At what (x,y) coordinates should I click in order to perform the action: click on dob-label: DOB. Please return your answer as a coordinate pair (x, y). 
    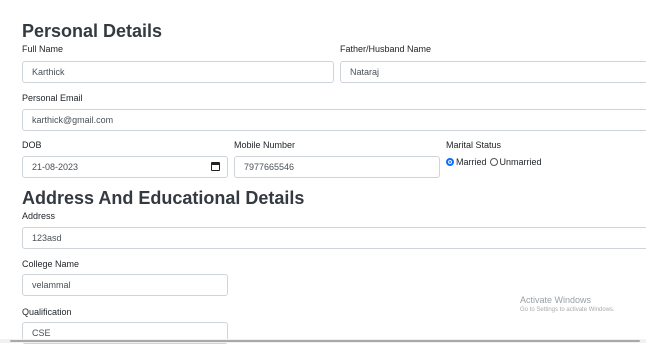
    Looking at the image, I should click on (32, 145).